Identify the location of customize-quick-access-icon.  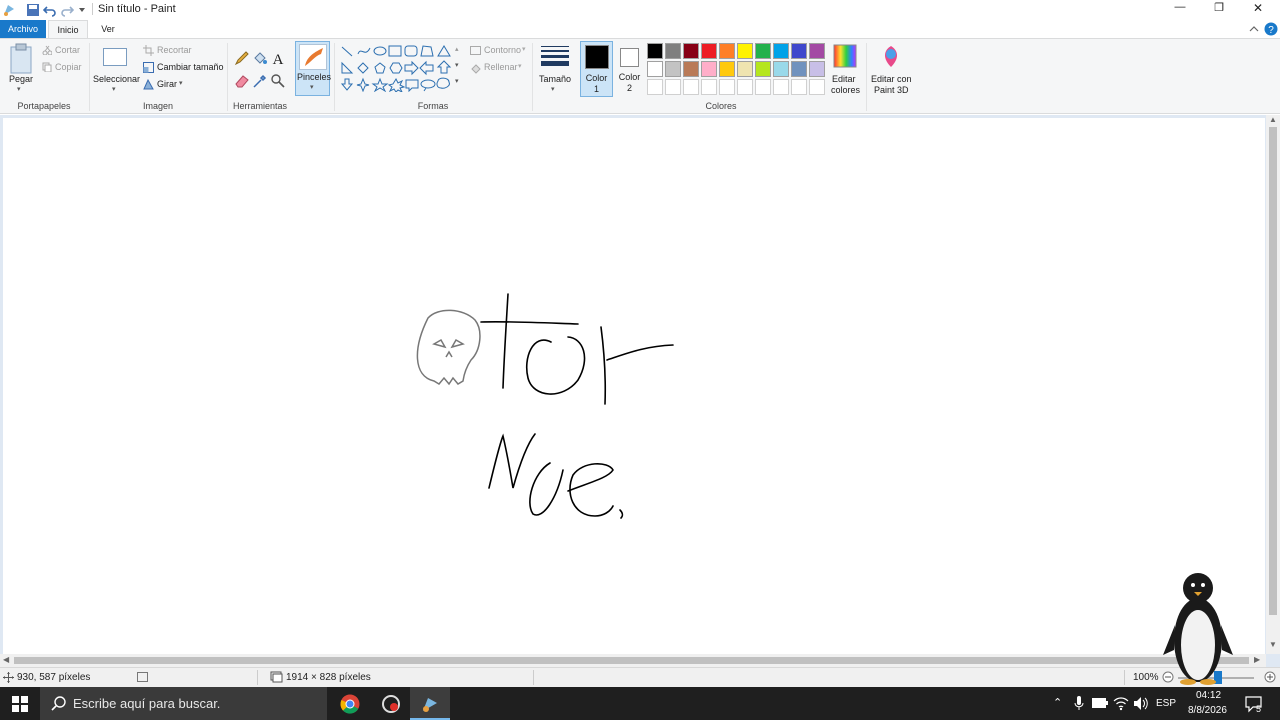
(82, 10).